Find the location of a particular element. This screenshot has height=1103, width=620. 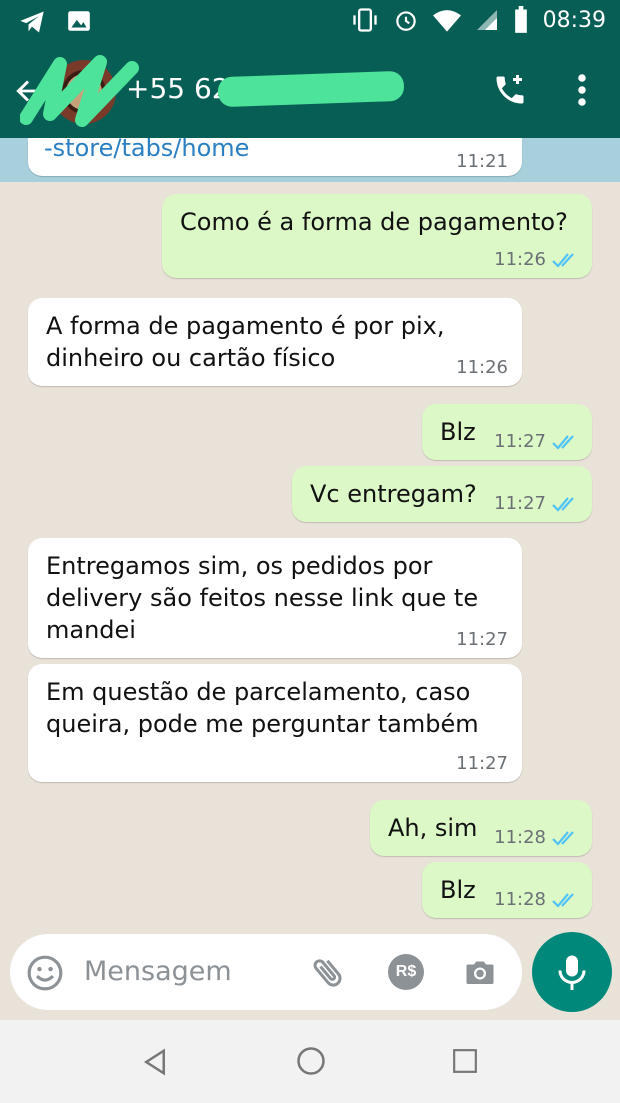

mic-button is located at coordinates (572, 972).